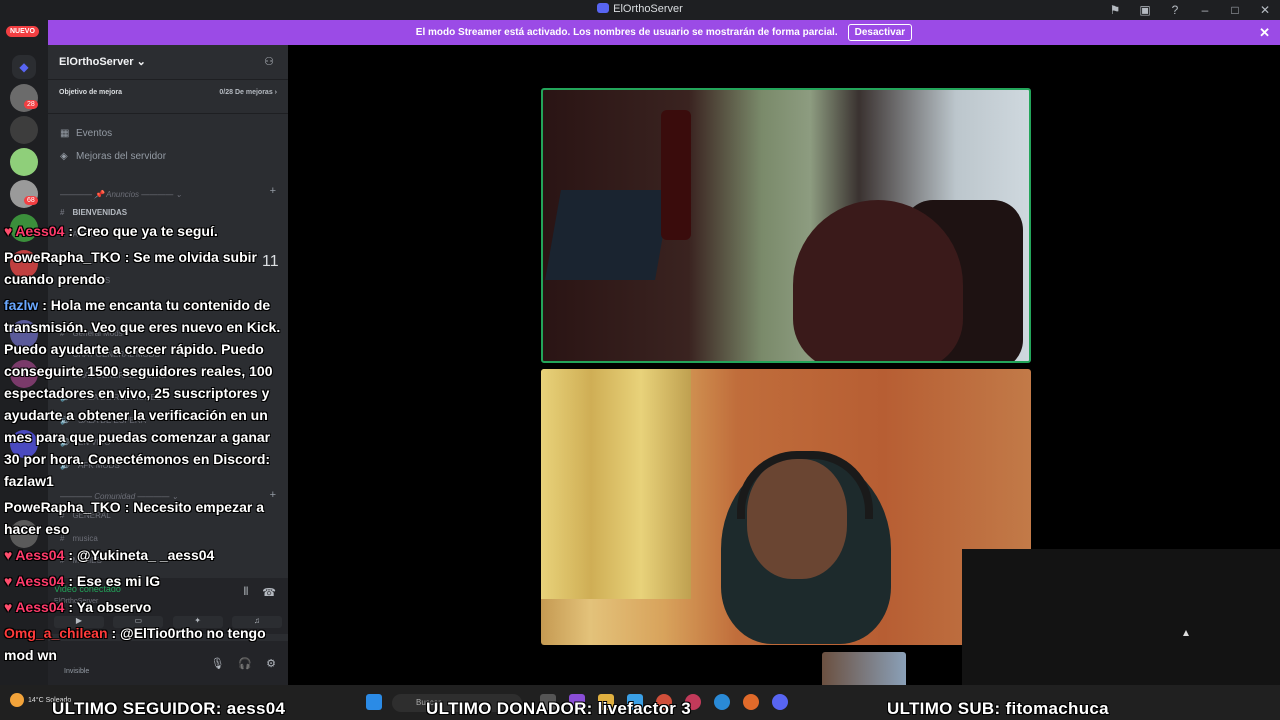 The width and height of the screenshot is (1280, 720). What do you see at coordinates (102, 61) in the screenshot?
I see `server-name: ElOrthoServer ⌄` at bounding box center [102, 61].